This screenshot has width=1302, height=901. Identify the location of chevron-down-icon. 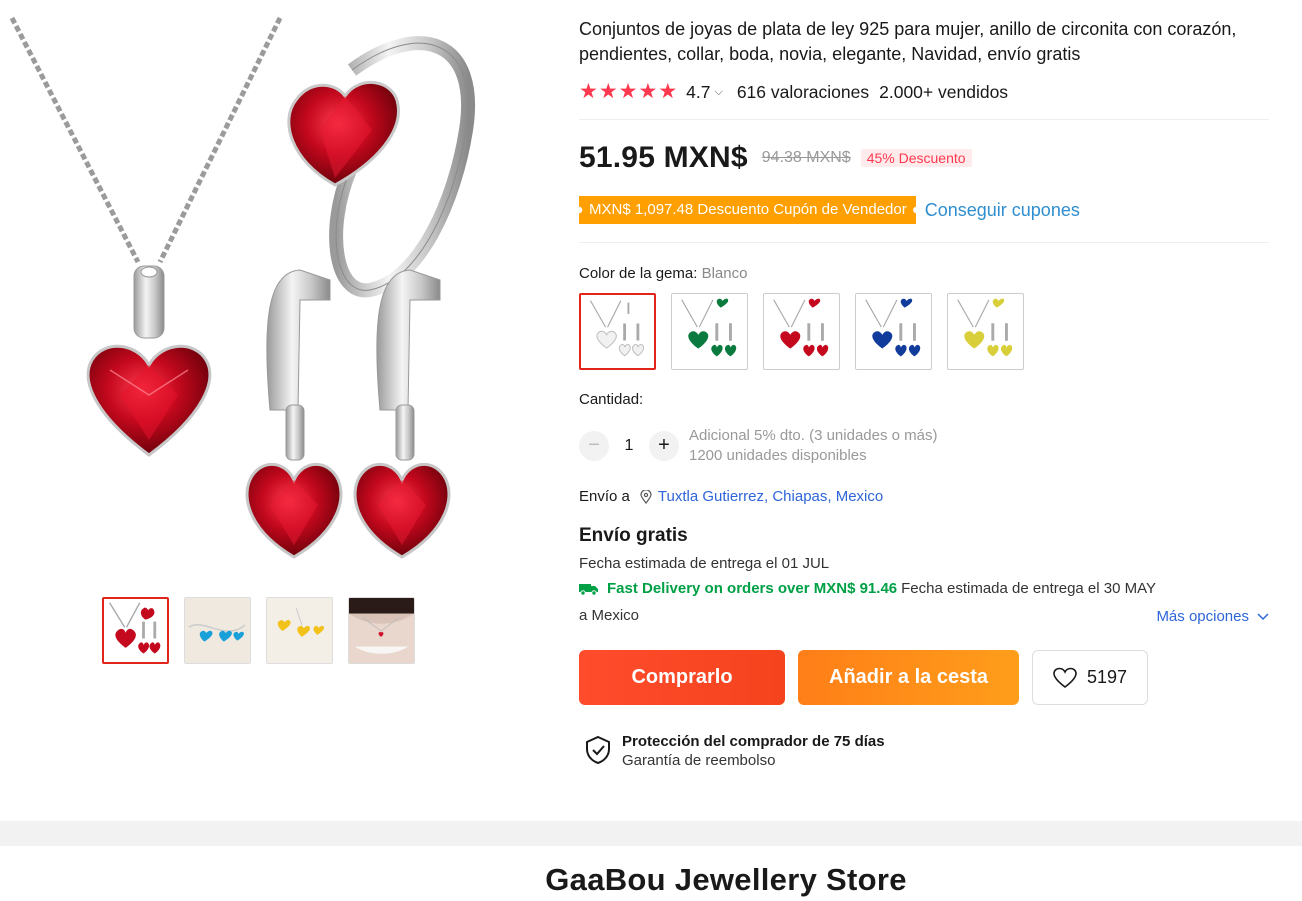
(1263, 616).